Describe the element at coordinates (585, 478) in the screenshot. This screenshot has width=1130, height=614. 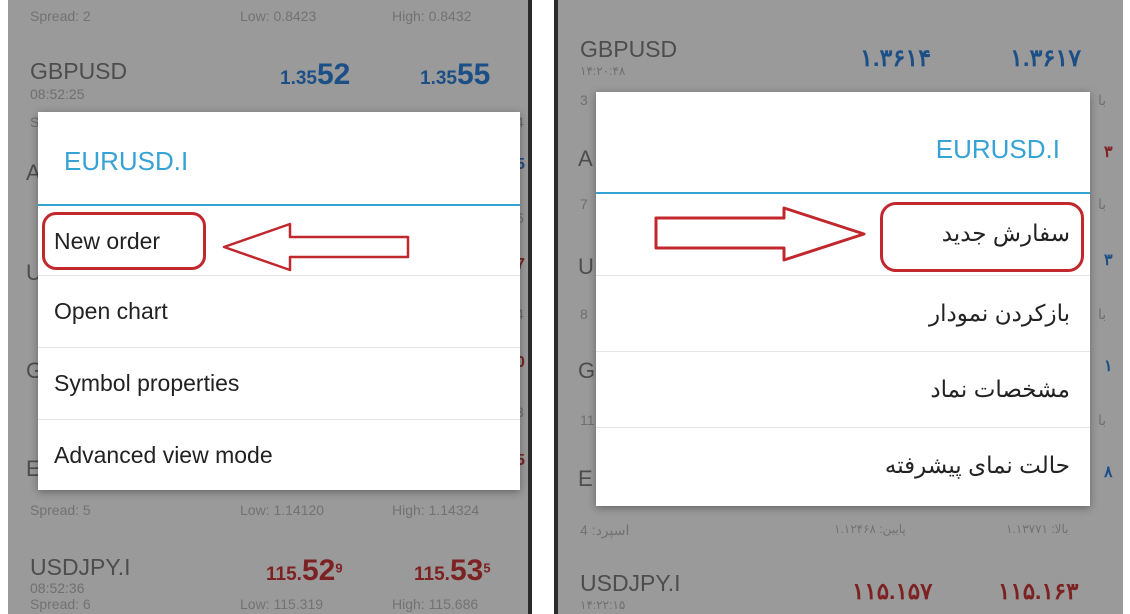
I see `hidden-row-fragment: E` at that location.